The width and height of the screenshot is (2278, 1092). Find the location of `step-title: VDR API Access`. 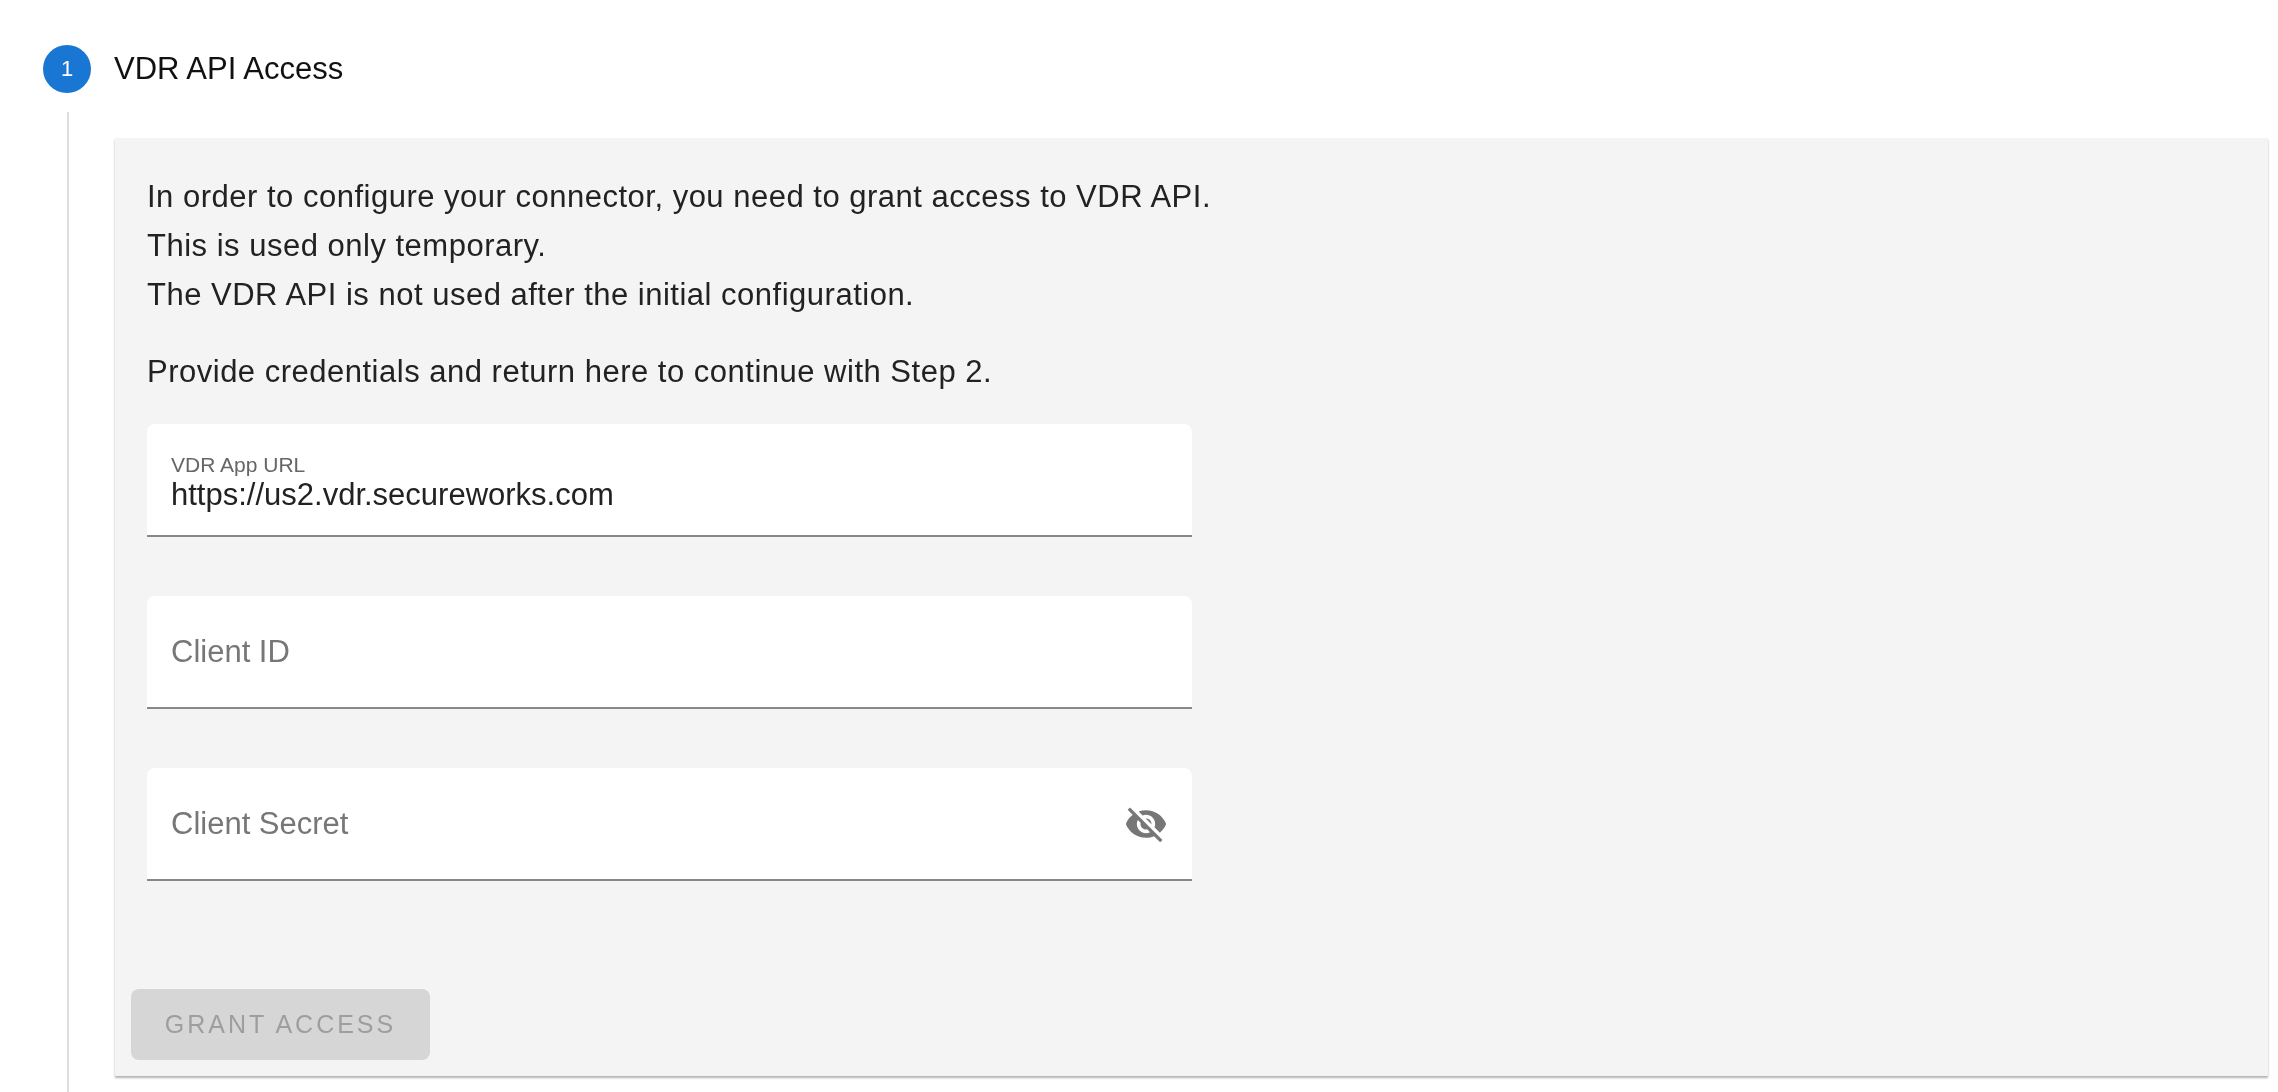

step-title: VDR API Access is located at coordinates (229, 69).